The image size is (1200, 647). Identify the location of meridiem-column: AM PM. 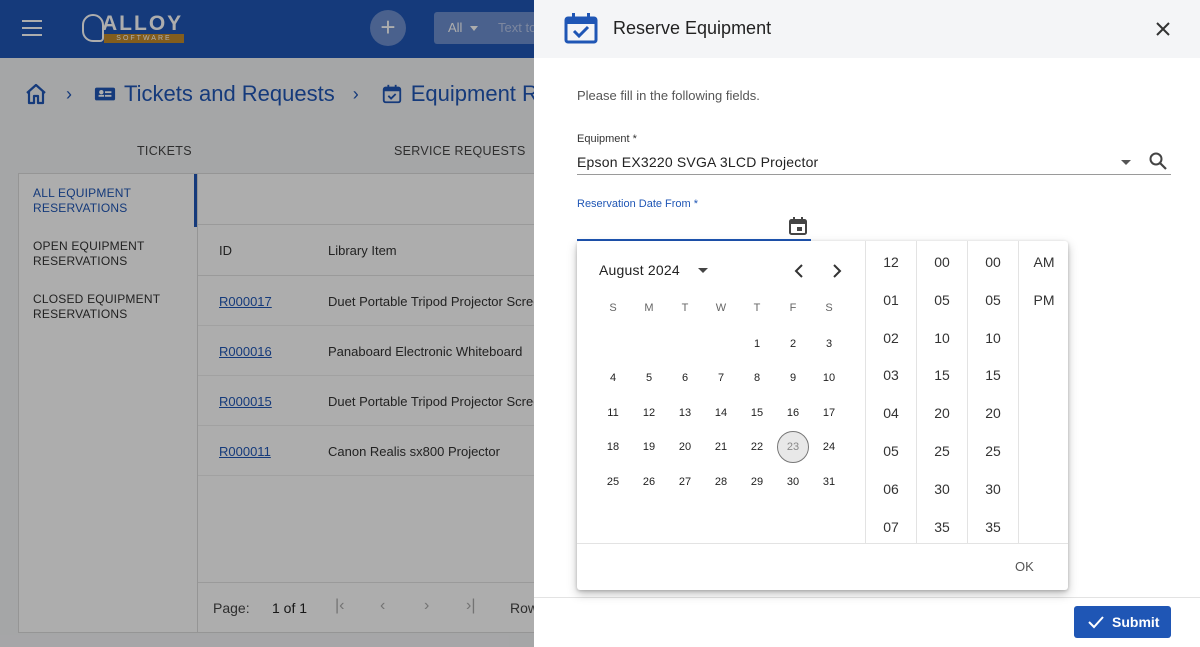
(1043, 392).